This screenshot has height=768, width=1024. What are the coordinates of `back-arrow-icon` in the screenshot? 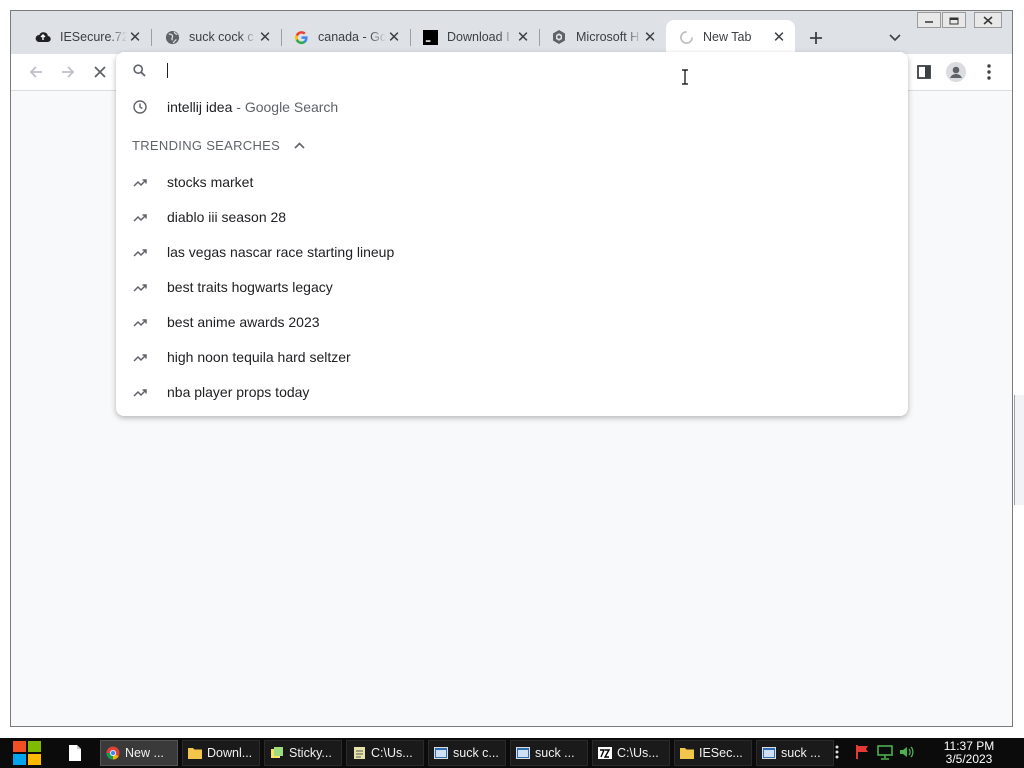 It's located at (36, 72).